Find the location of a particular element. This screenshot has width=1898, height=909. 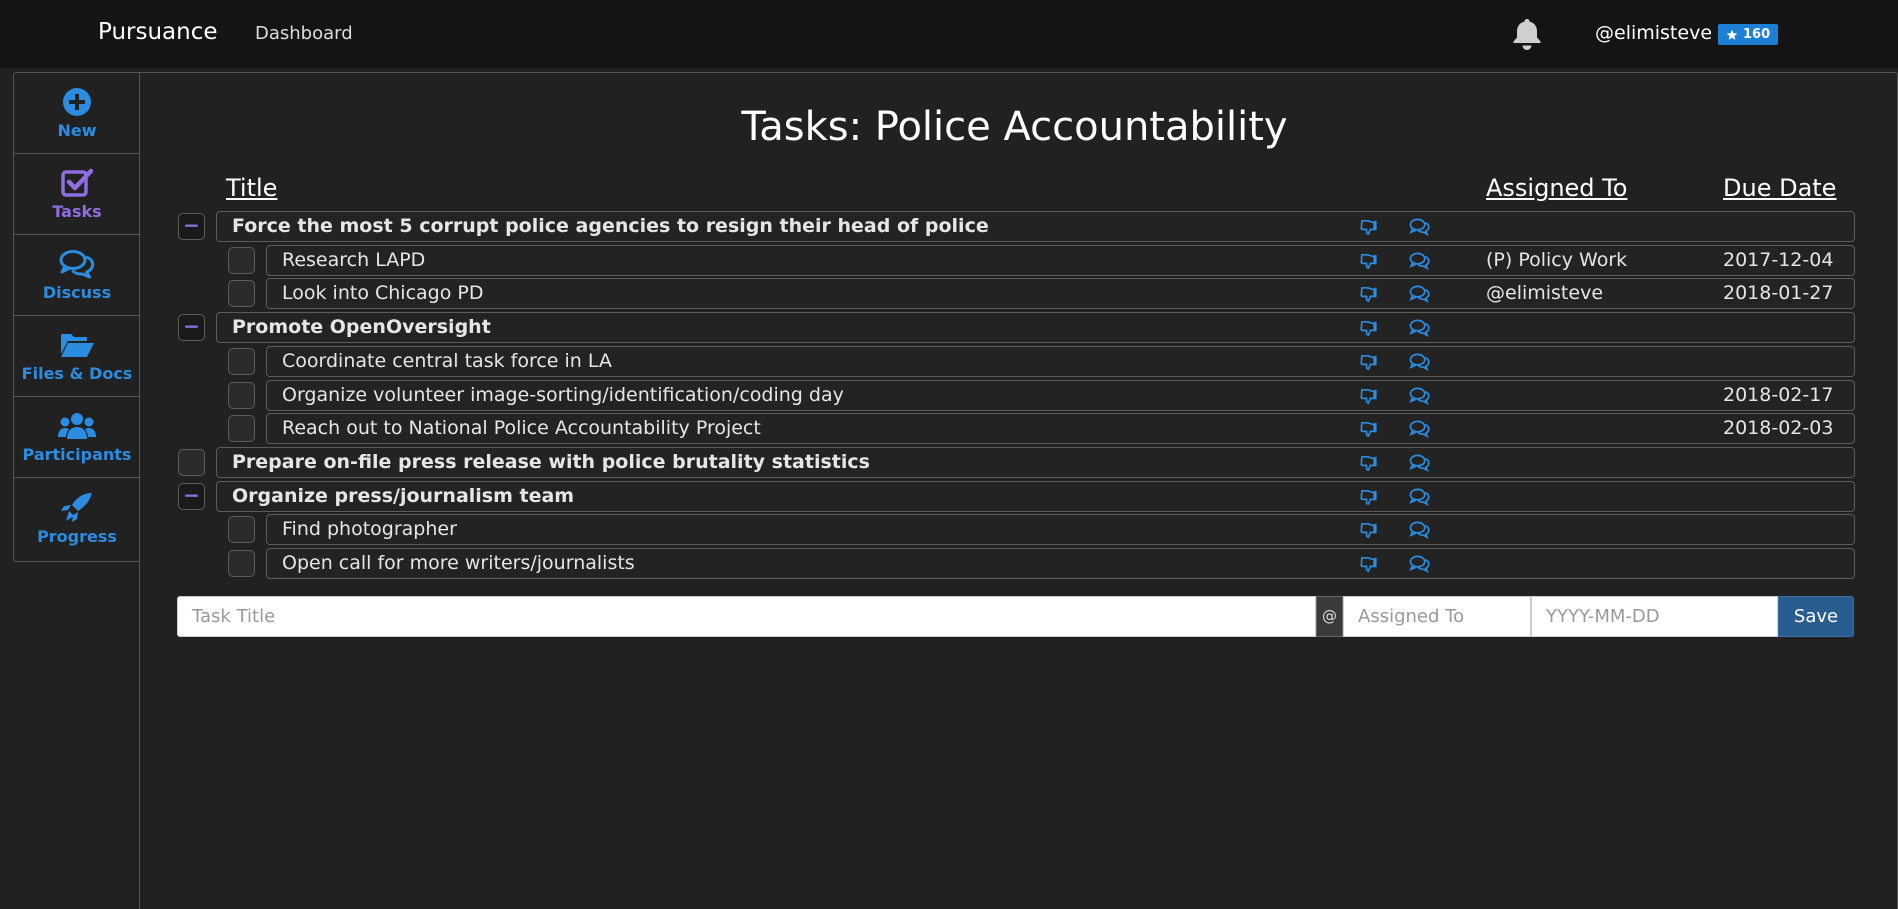

page-title: Tasks: Police Accountability is located at coordinates (1014, 127).